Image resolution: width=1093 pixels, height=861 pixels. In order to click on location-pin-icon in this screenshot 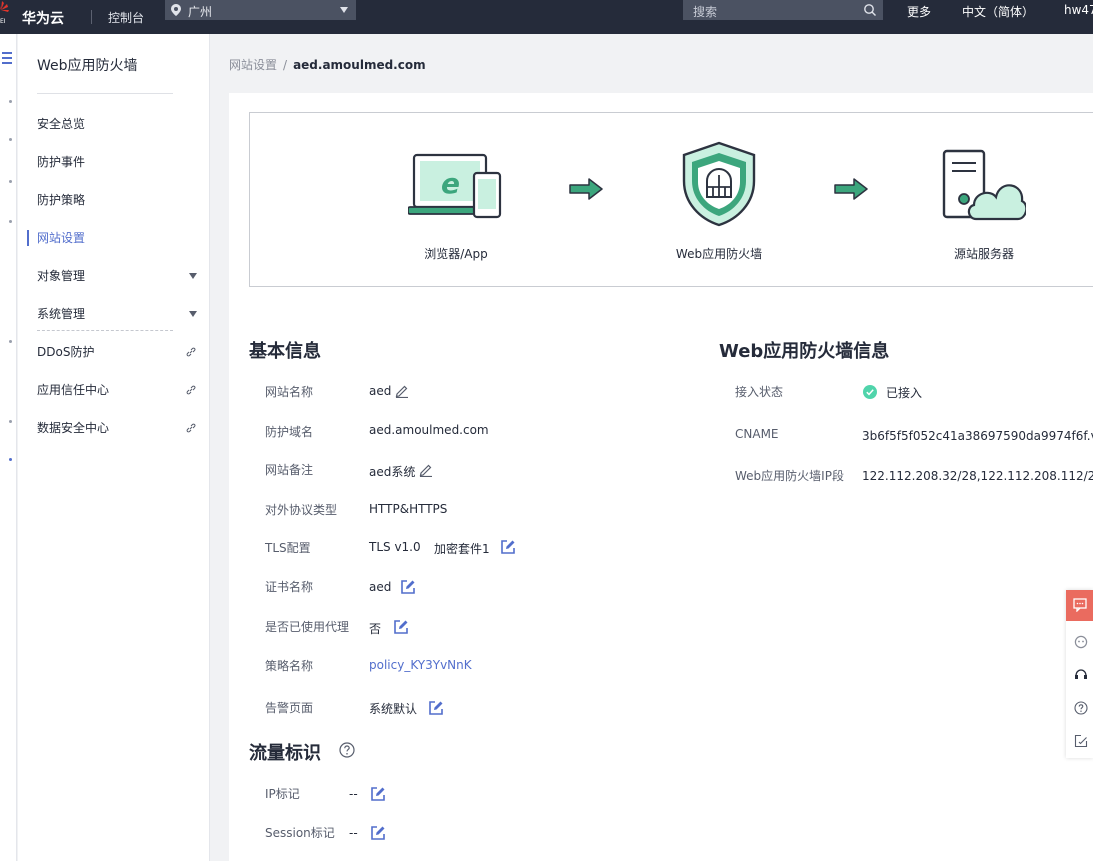, I will do `click(176, 10)`.